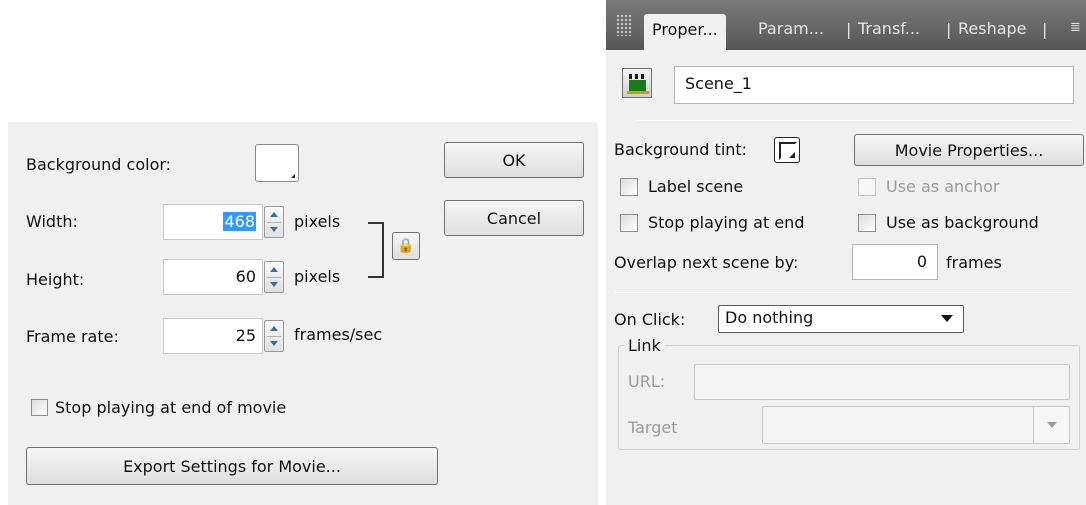 The image size is (1086, 505). I want to click on link-group-label: Link, so click(644, 346).